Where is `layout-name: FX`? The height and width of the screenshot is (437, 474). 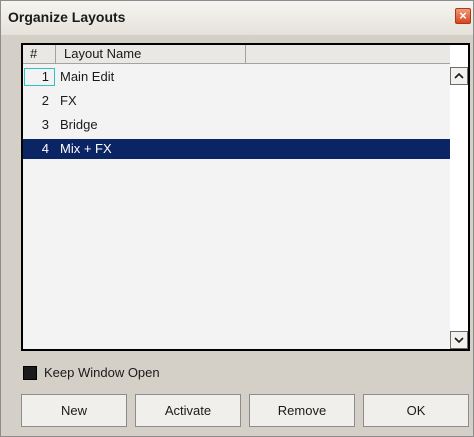
layout-name: FX is located at coordinates (68, 100).